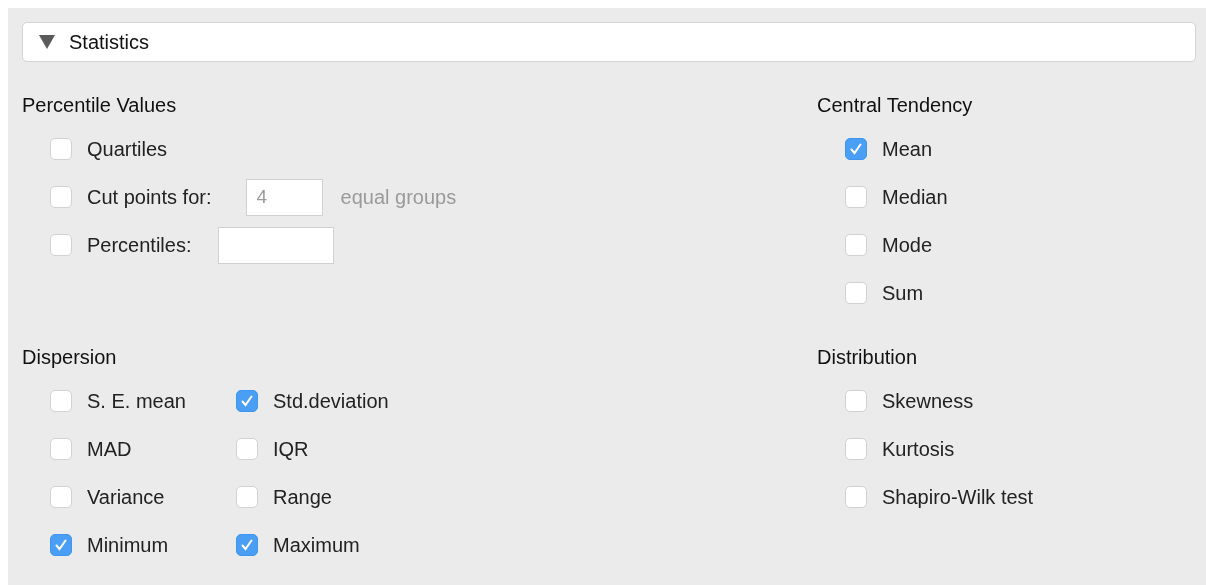 The image size is (1206, 585). Describe the element at coordinates (958, 497) in the screenshot. I see `checkbox-label: Shapiro-Wilk test` at that location.